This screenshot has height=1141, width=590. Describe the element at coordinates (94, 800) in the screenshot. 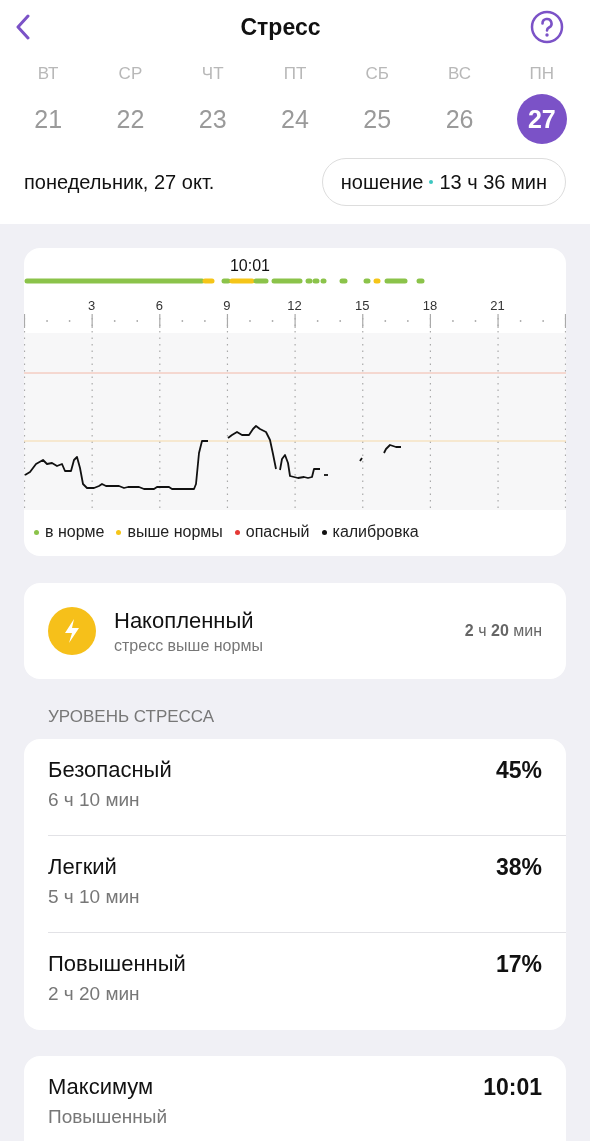

I see `level-duration: 6 ч 10 мин` at that location.